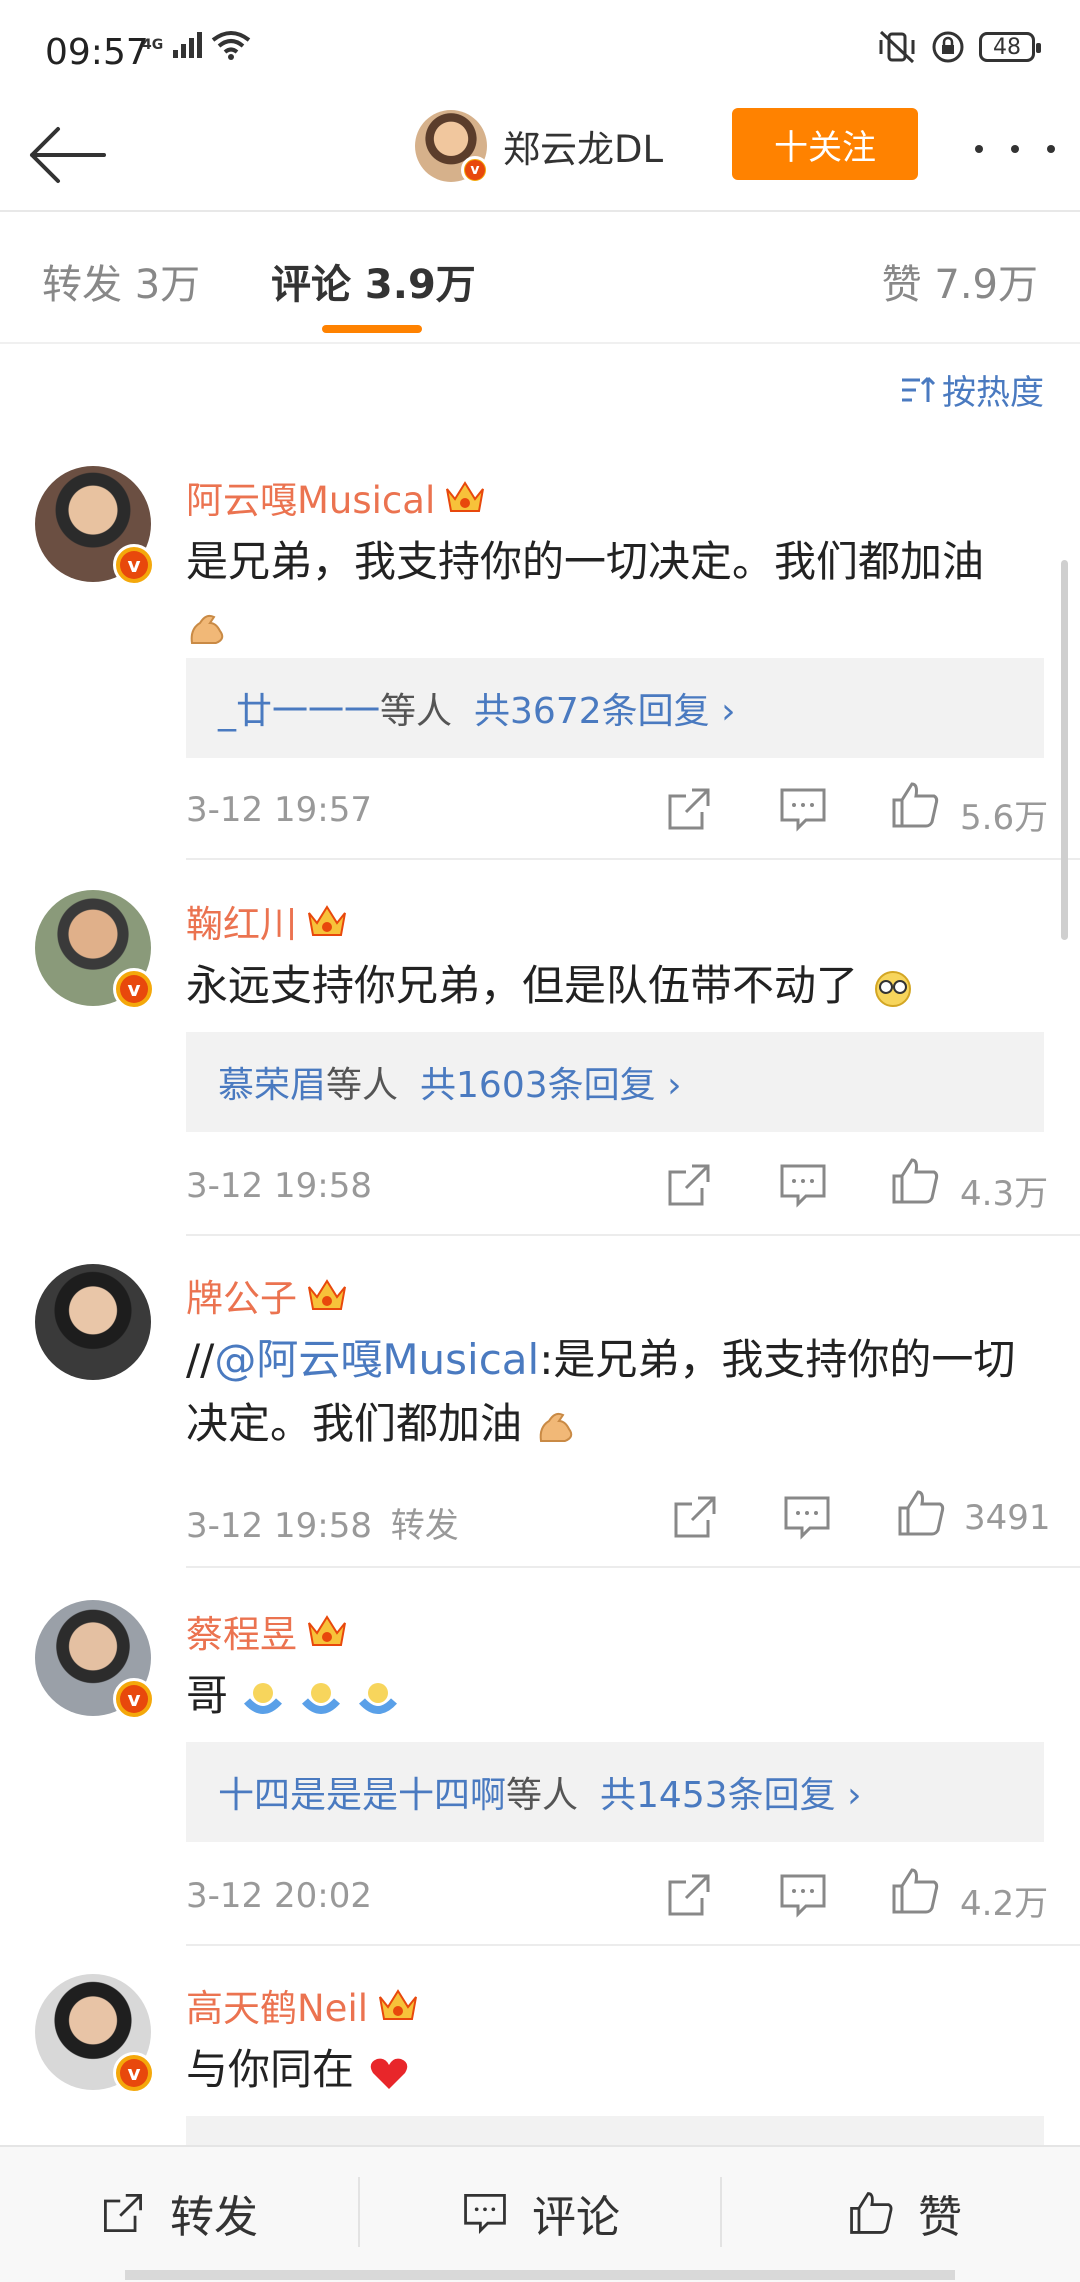 This screenshot has height=2282, width=1080. What do you see at coordinates (188, 45) in the screenshot?
I see `signal-icon` at bounding box center [188, 45].